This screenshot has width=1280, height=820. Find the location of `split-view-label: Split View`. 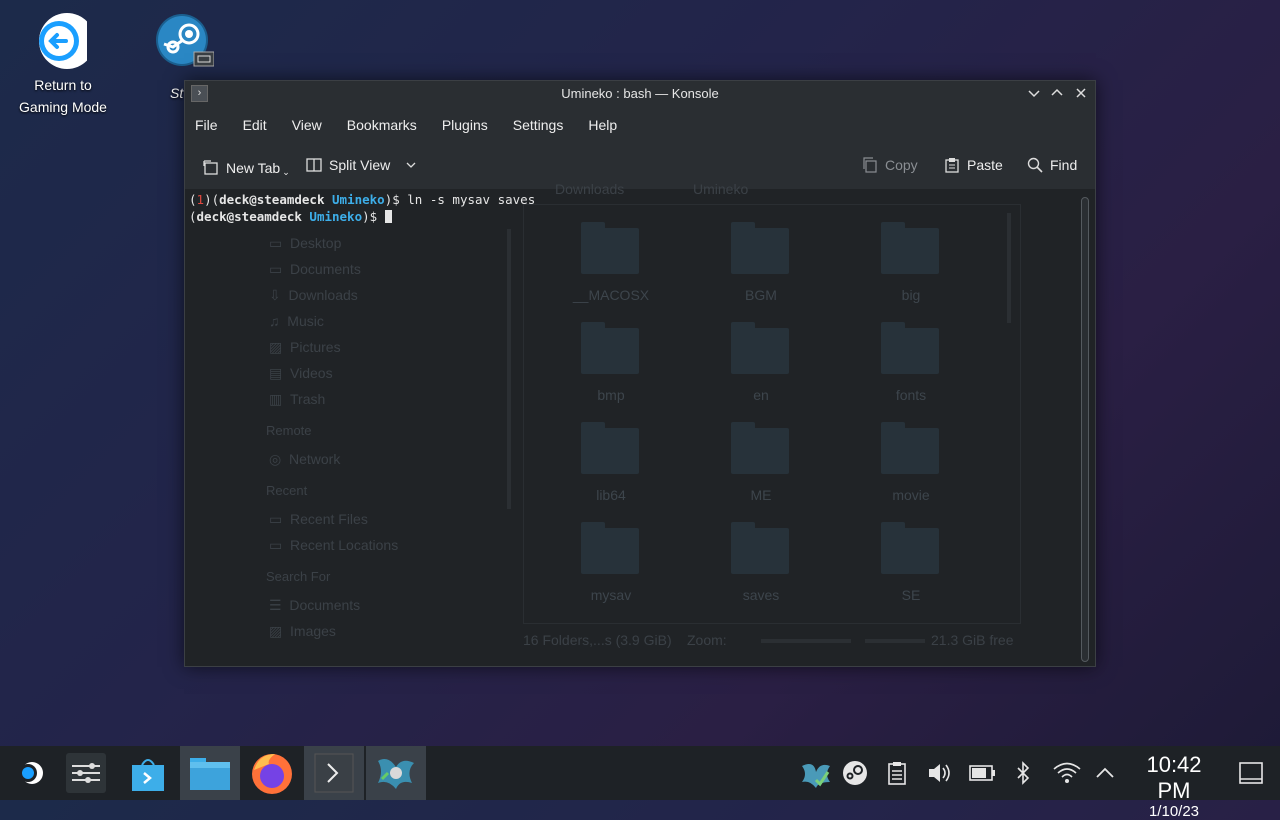

split-view-label: Split View is located at coordinates (360, 165).